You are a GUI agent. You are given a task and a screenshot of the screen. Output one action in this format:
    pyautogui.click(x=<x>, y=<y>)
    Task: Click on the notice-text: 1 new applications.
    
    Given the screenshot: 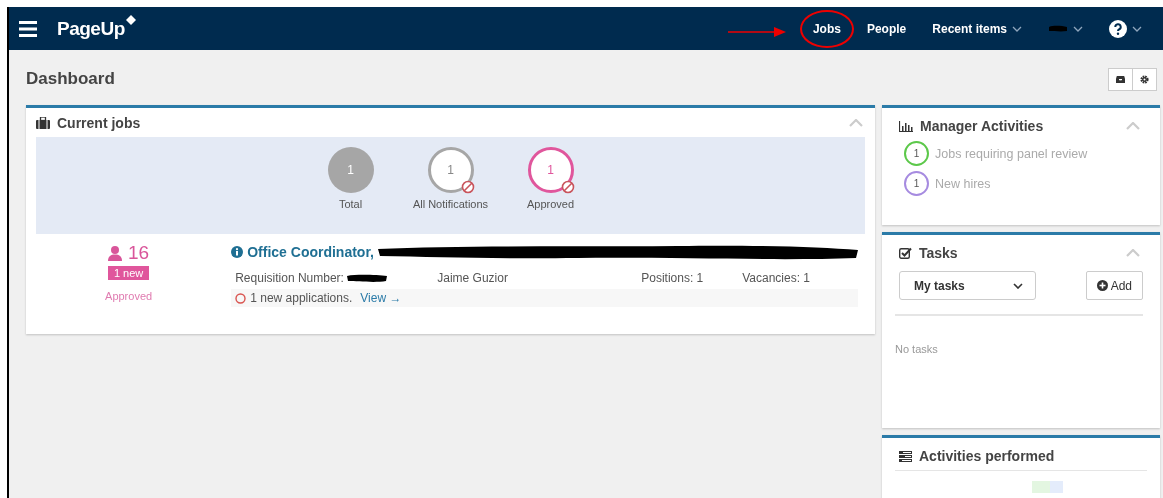 What is the action you would take?
    pyautogui.click(x=301, y=298)
    